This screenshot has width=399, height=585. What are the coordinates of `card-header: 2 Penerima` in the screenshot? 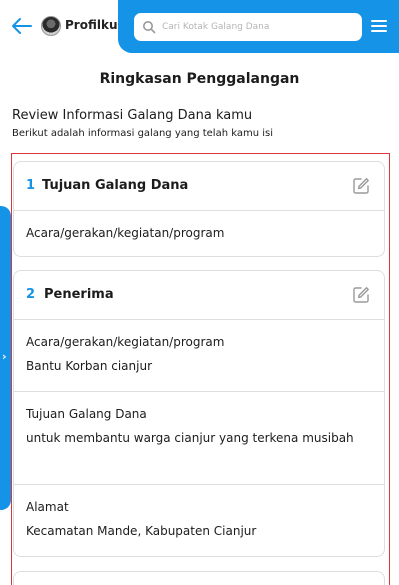 It's located at (199, 295).